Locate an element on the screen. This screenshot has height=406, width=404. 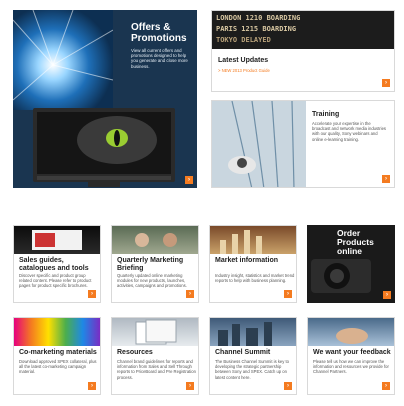
quarterly-briefing-title: Quarterly Marketing Briefing is located at coordinates (150, 264).